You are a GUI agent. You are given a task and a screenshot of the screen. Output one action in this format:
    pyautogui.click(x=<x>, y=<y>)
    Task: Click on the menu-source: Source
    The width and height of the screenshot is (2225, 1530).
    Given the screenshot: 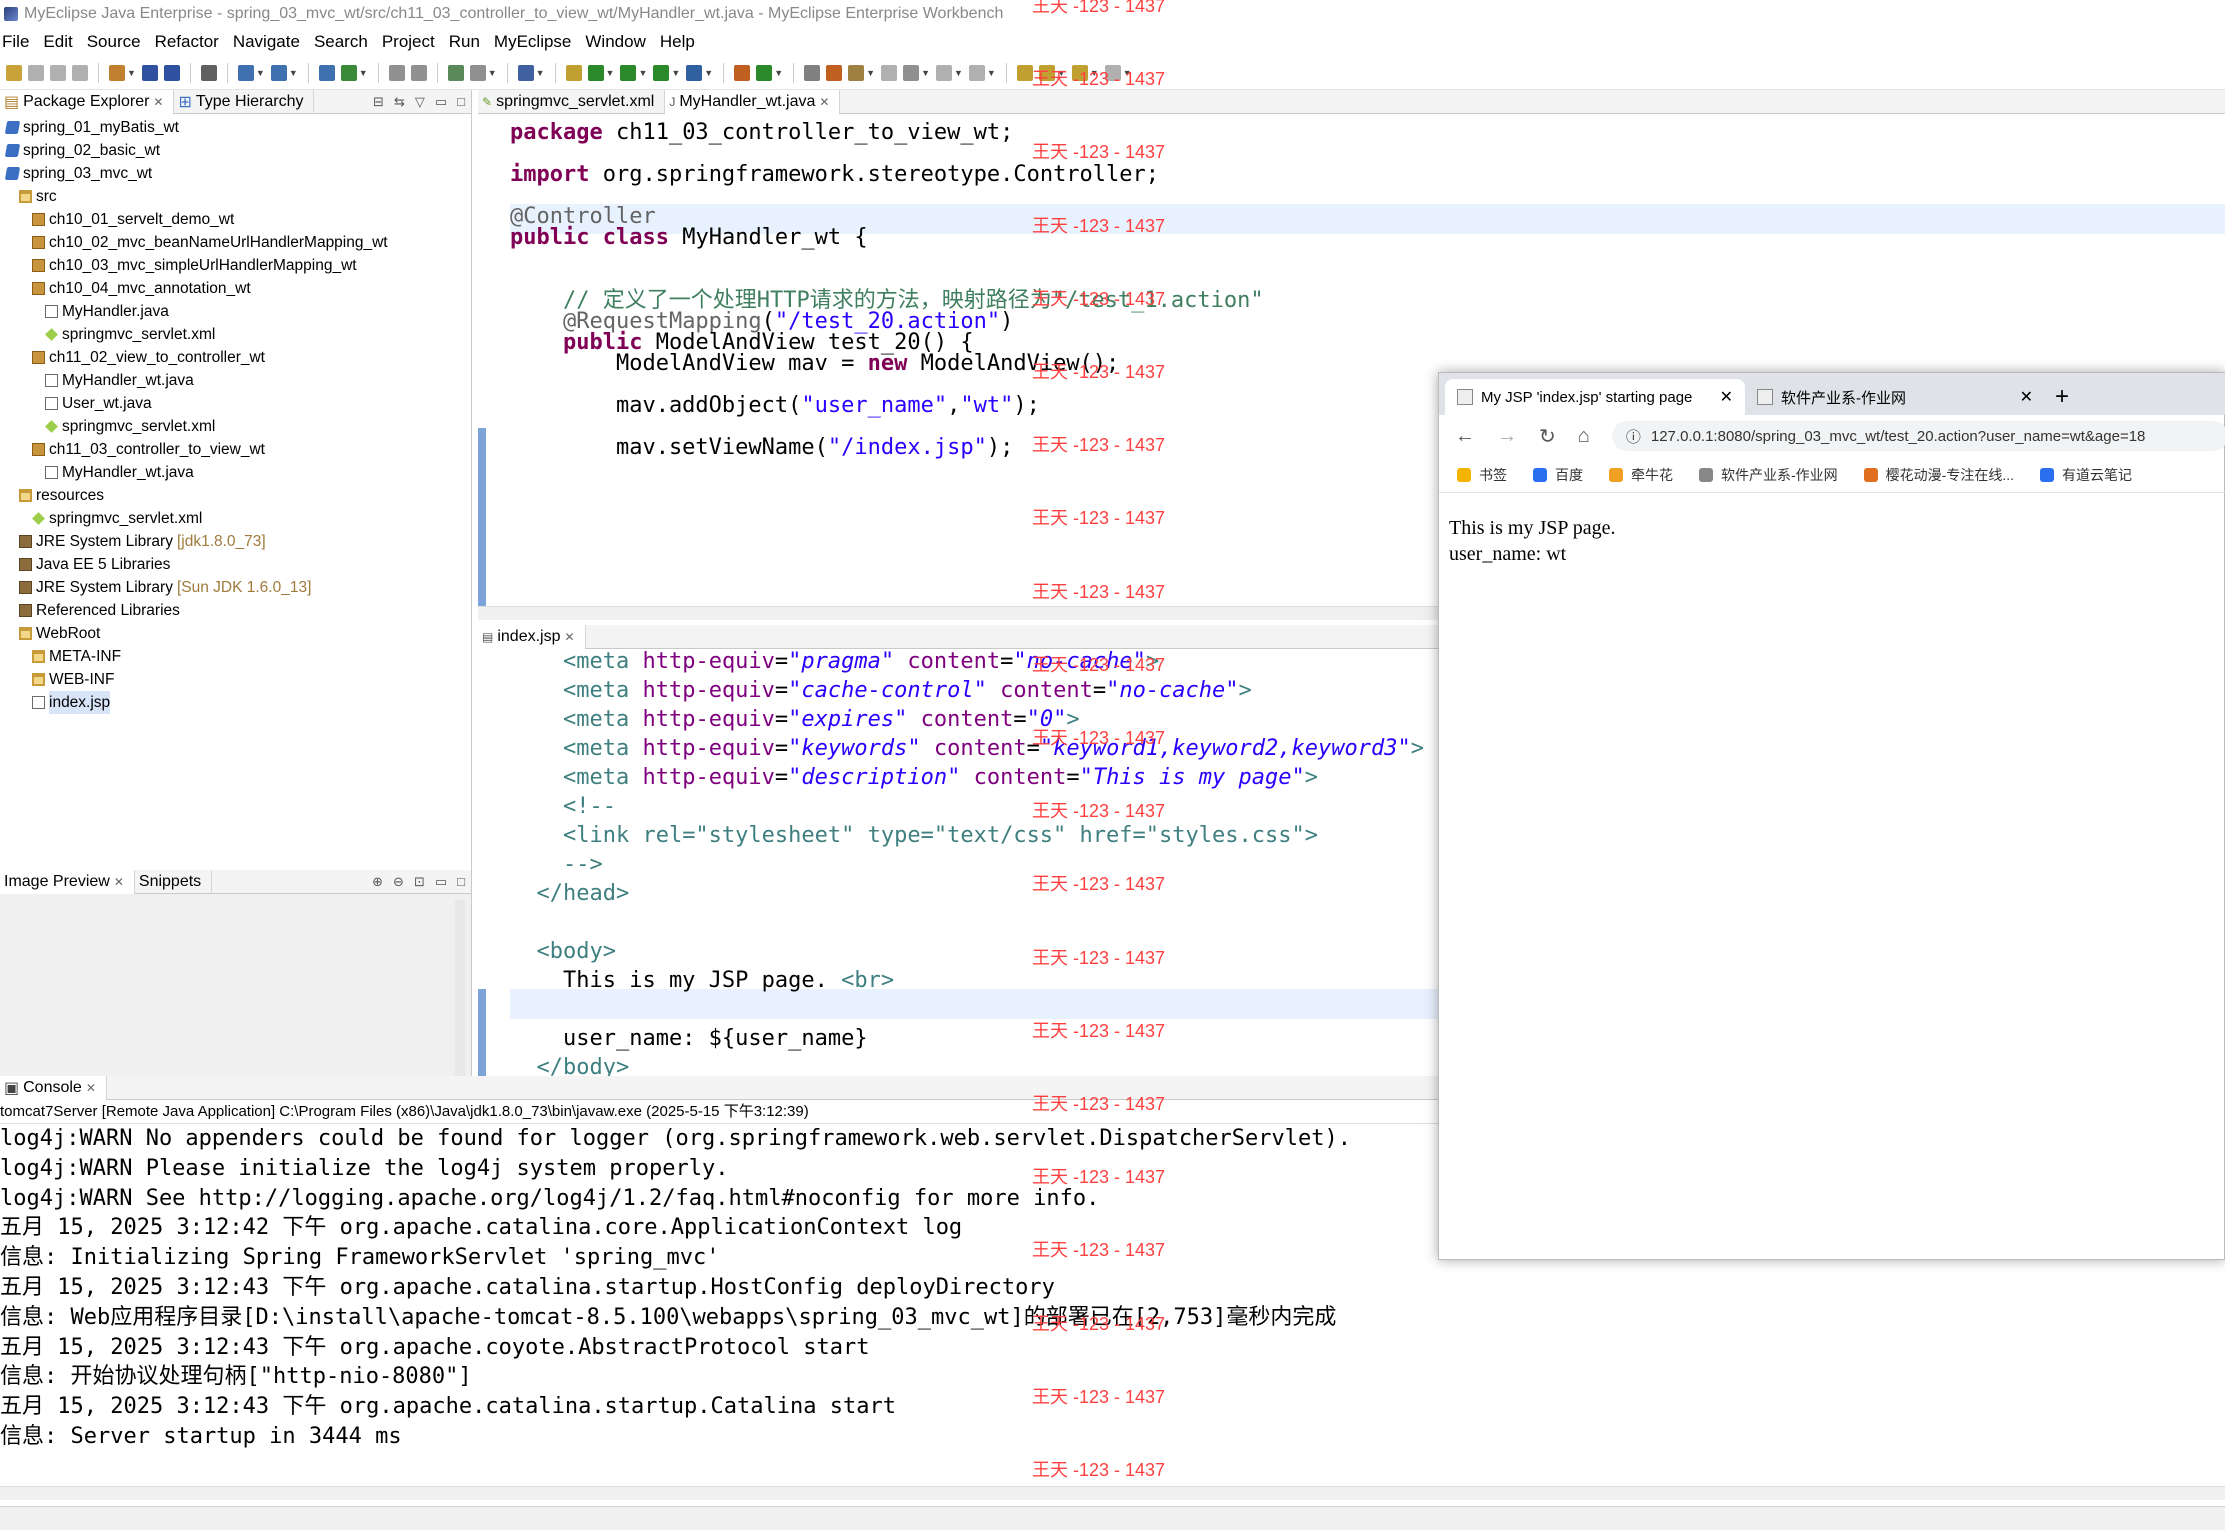 What is the action you would take?
    pyautogui.click(x=121, y=42)
    